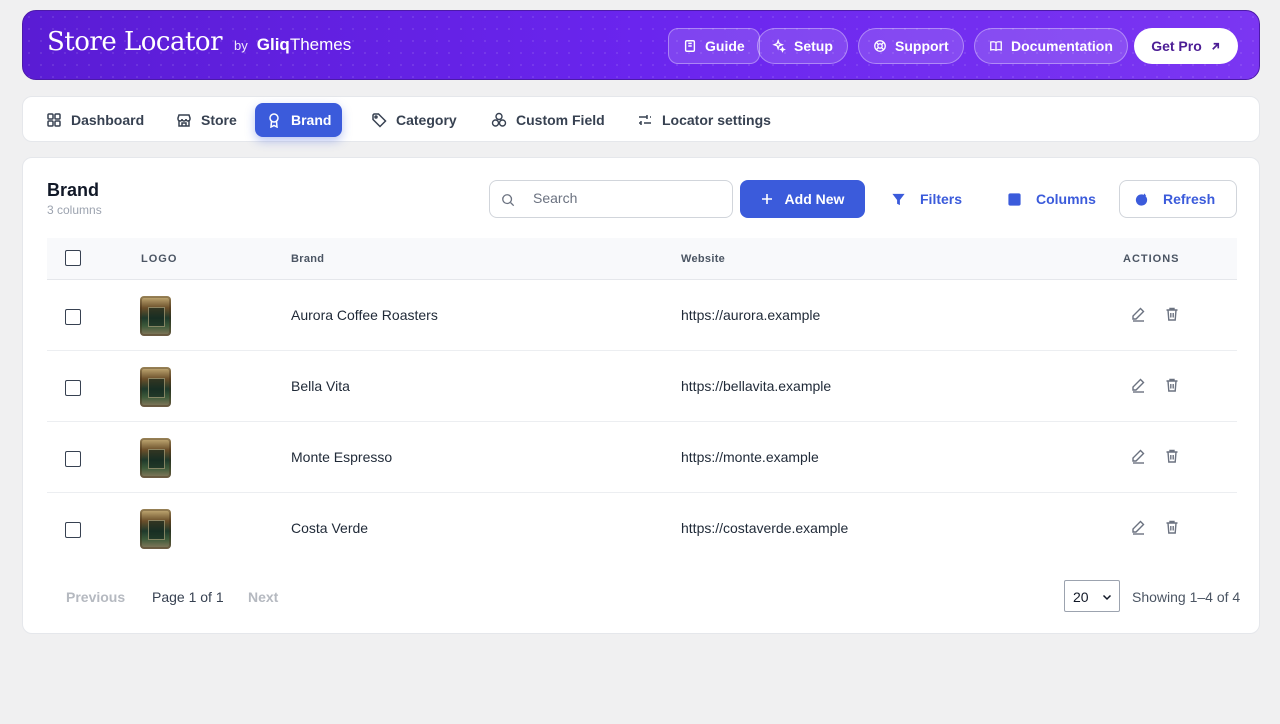 The image size is (1280, 724). What do you see at coordinates (307, 259) in the screenshot?
I see `column-header-brand: Brand` at bounding box center [307, 259].